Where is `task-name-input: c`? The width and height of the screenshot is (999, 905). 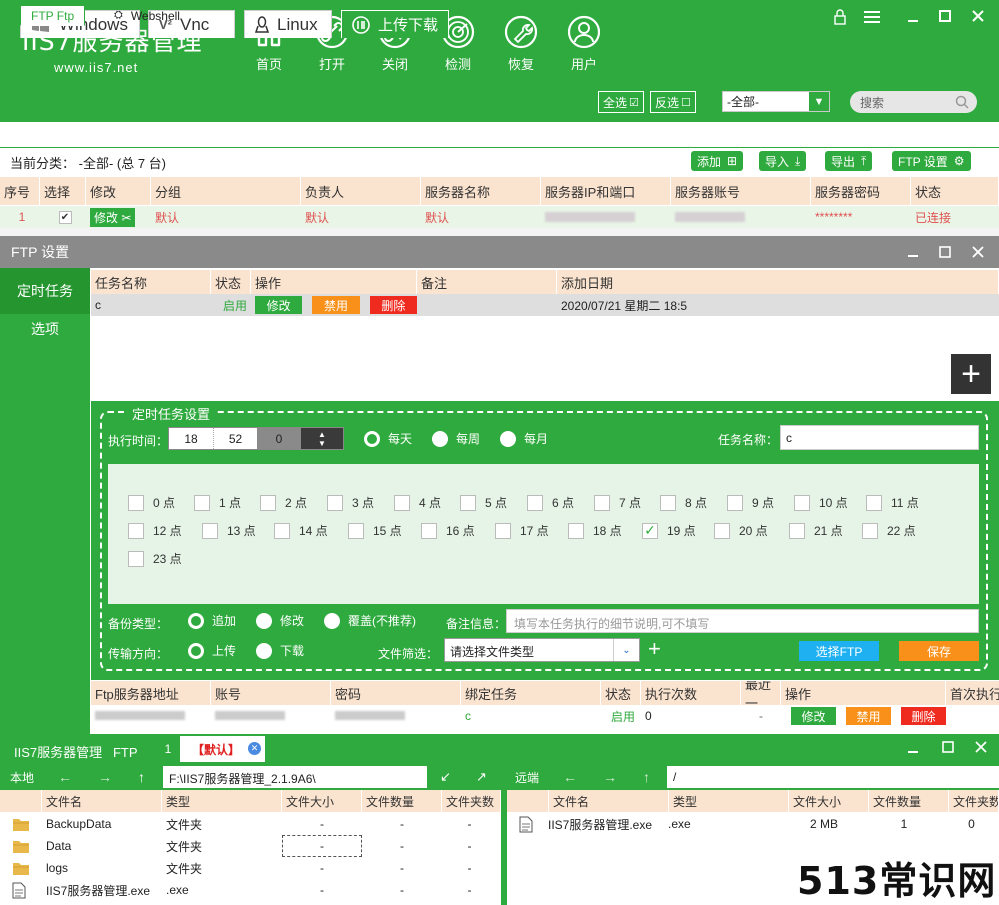 task-name-input: c is located at coordinates (879, 437).